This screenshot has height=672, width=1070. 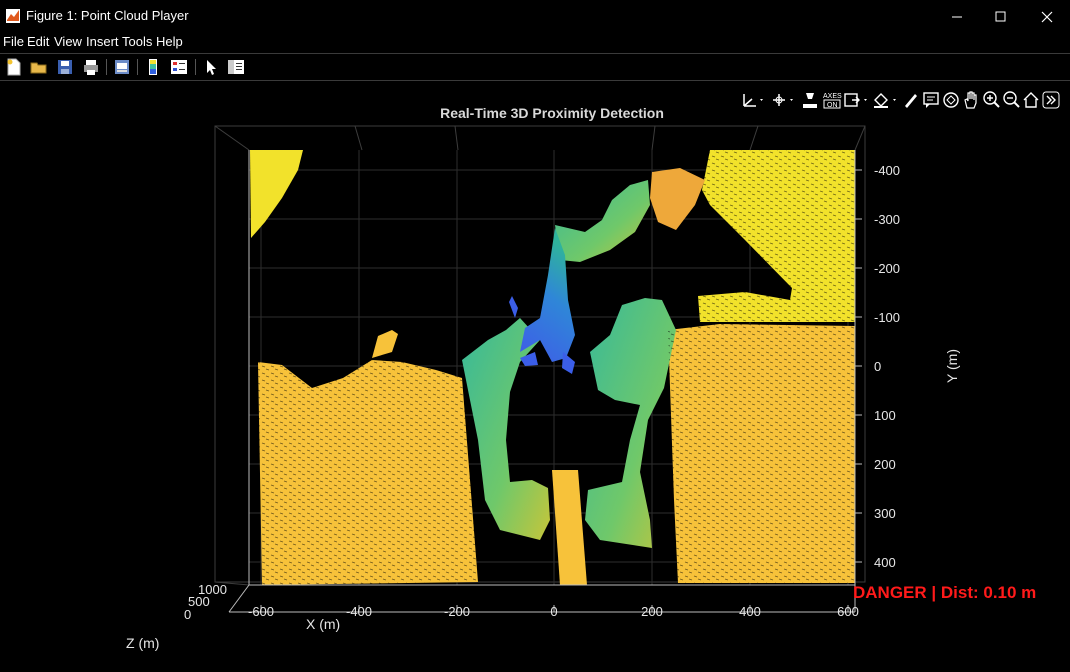 I want to click on x-axis-label: X (m), so click(x=323, y=624).